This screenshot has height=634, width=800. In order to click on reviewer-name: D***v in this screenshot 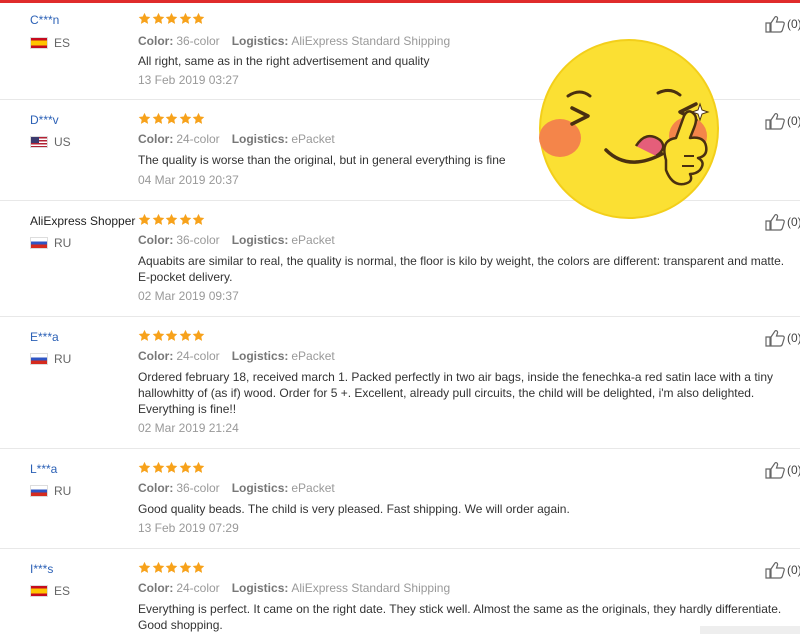, I will do `click(44, 120)`.